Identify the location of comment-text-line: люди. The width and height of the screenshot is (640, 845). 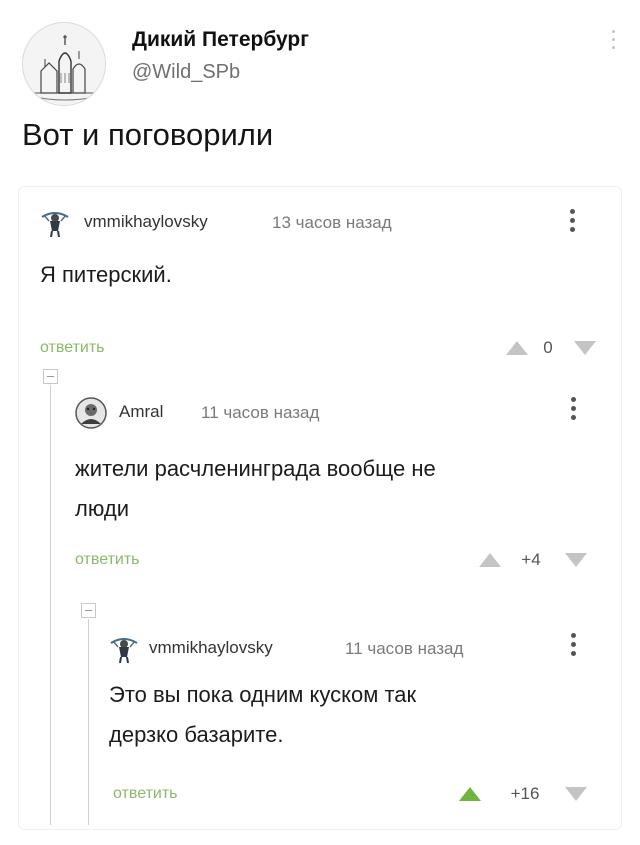
(102, 508).